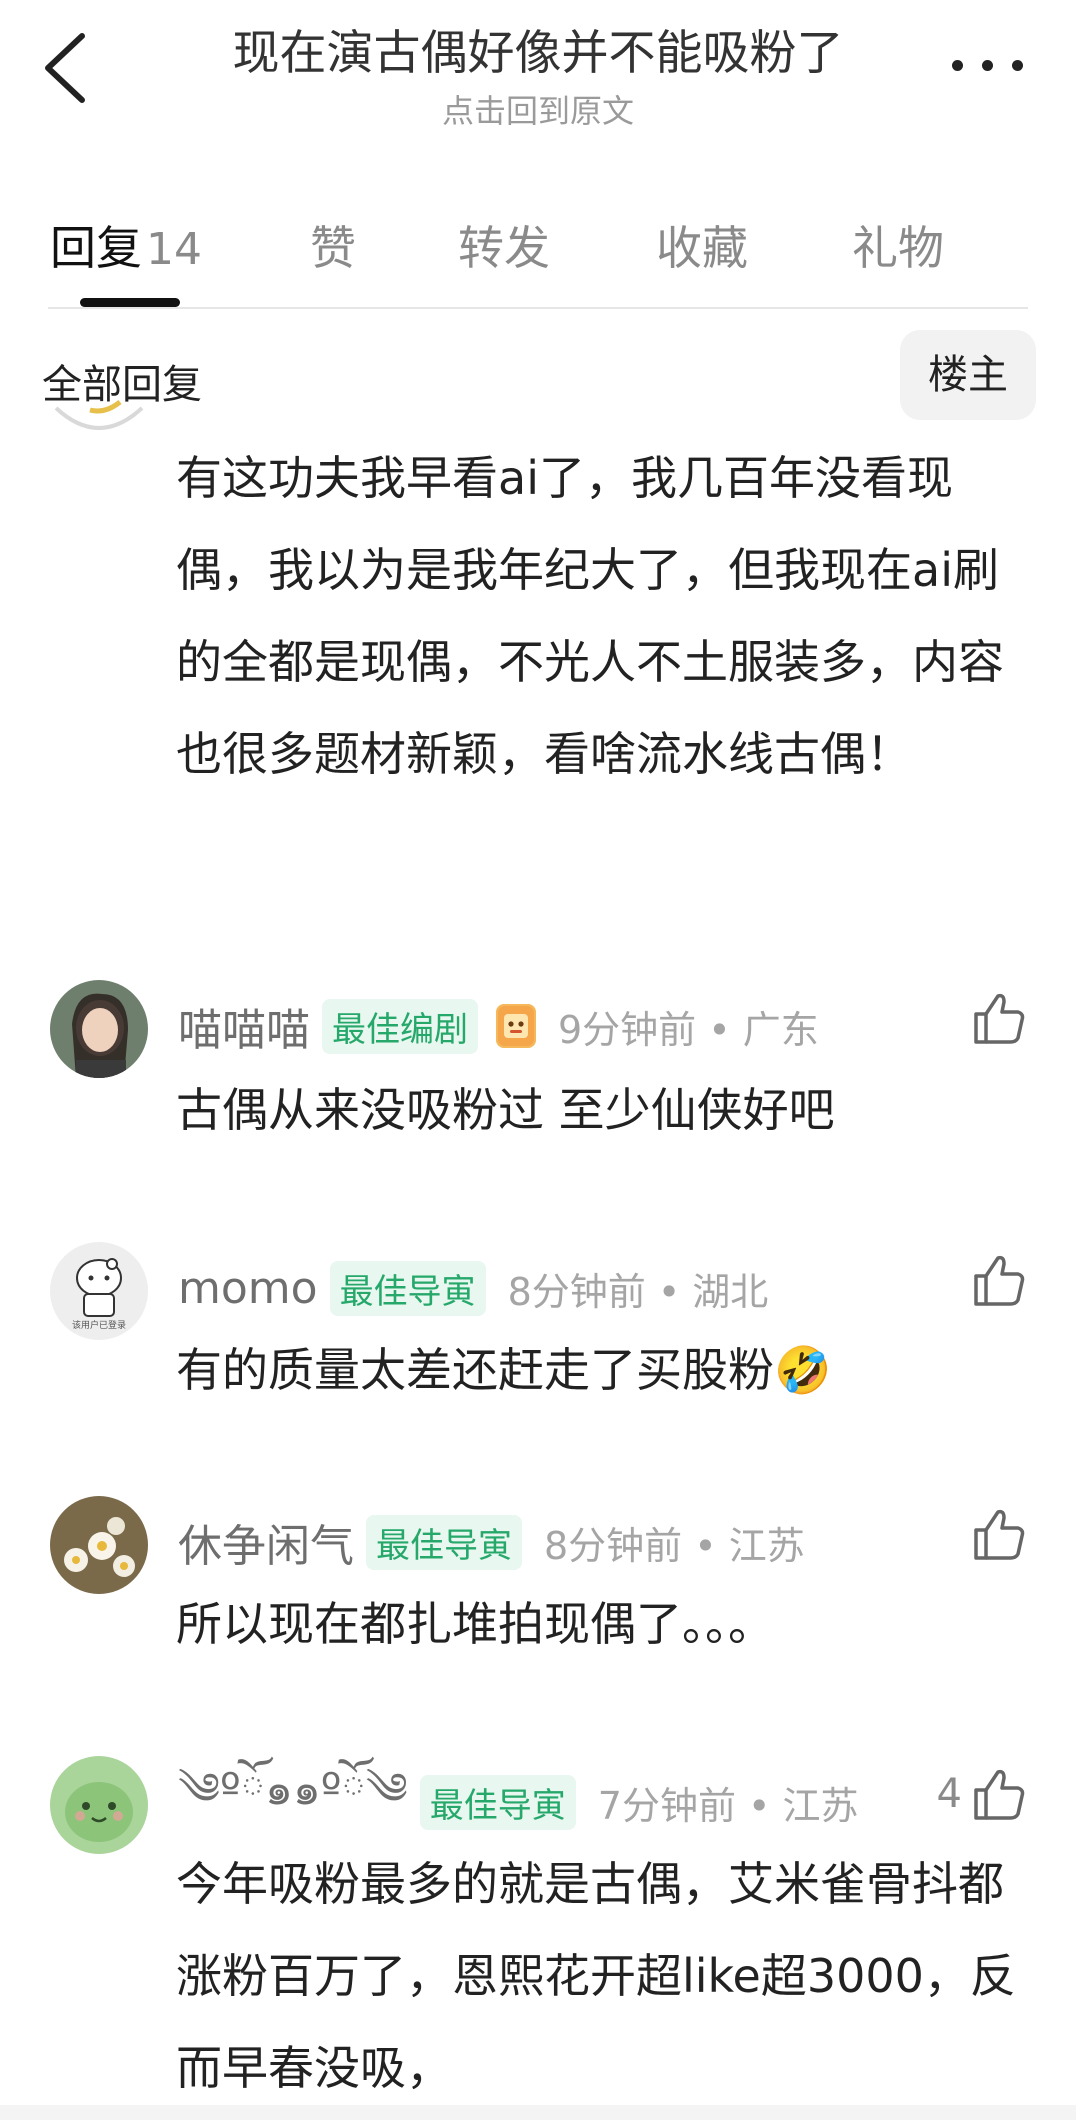  I want to click on divider, so click(538, 308).